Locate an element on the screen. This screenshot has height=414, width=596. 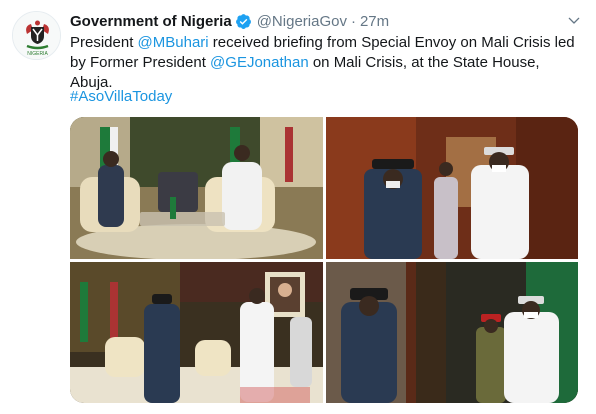
avatar-caption: NIGERIA is located at coordinates (37, 54).